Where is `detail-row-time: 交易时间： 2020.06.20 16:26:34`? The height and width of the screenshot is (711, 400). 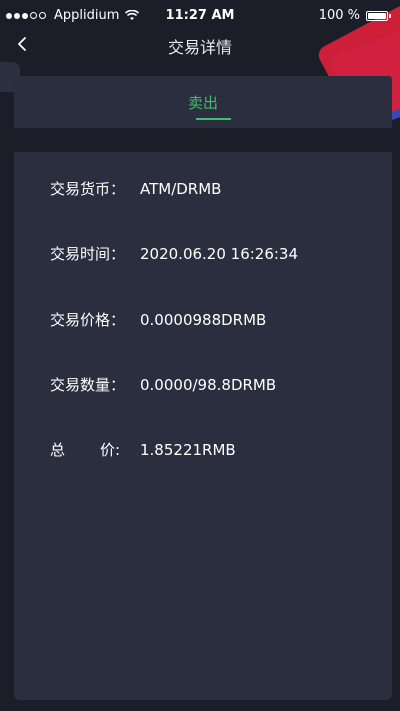
detail-row-time: 交易时间： 2020.06.20 16:26:34 is located at coordinates (174, 253).